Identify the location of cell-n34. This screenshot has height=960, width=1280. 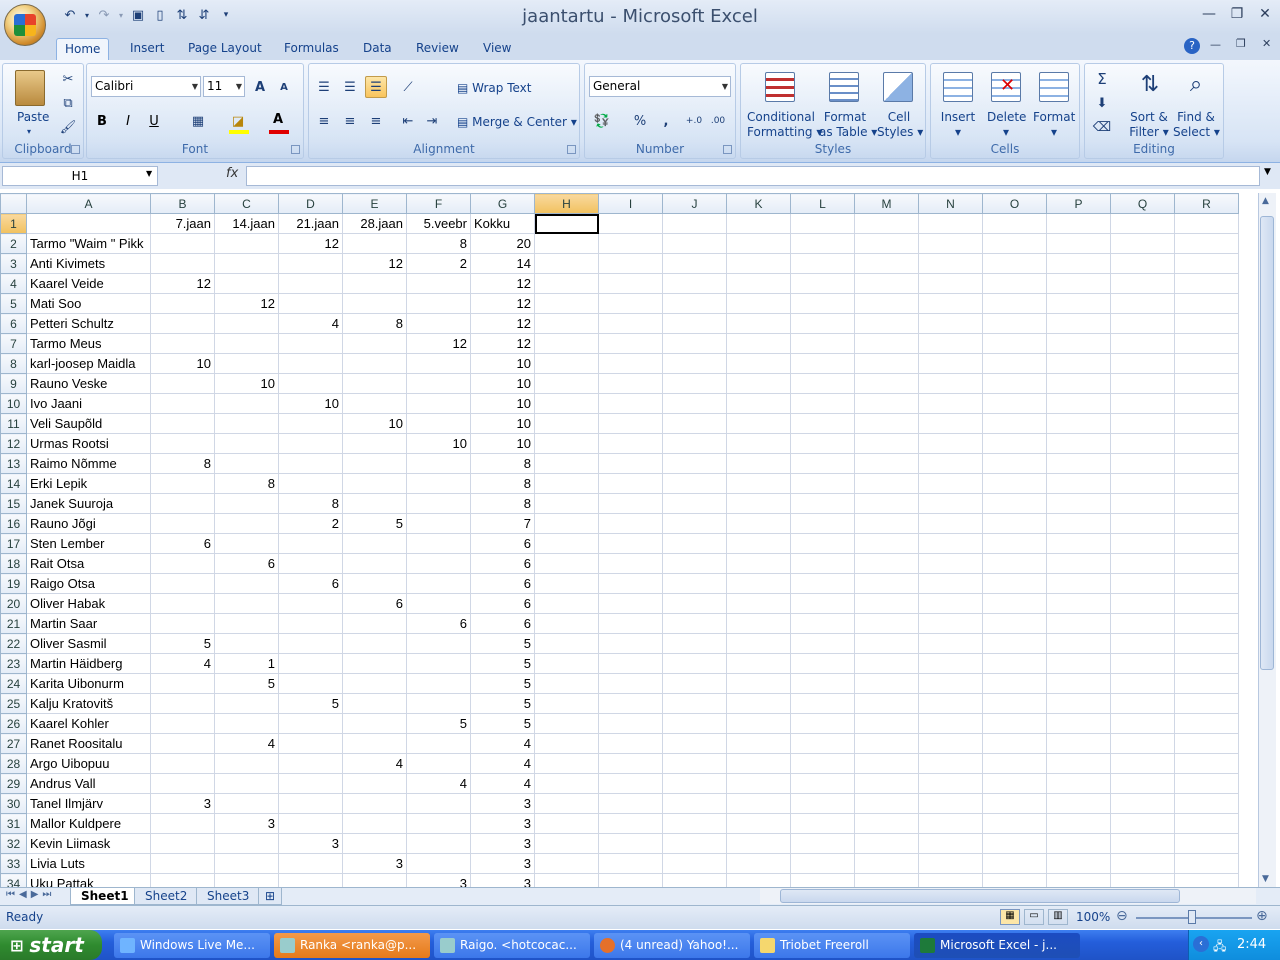
(950, 880).